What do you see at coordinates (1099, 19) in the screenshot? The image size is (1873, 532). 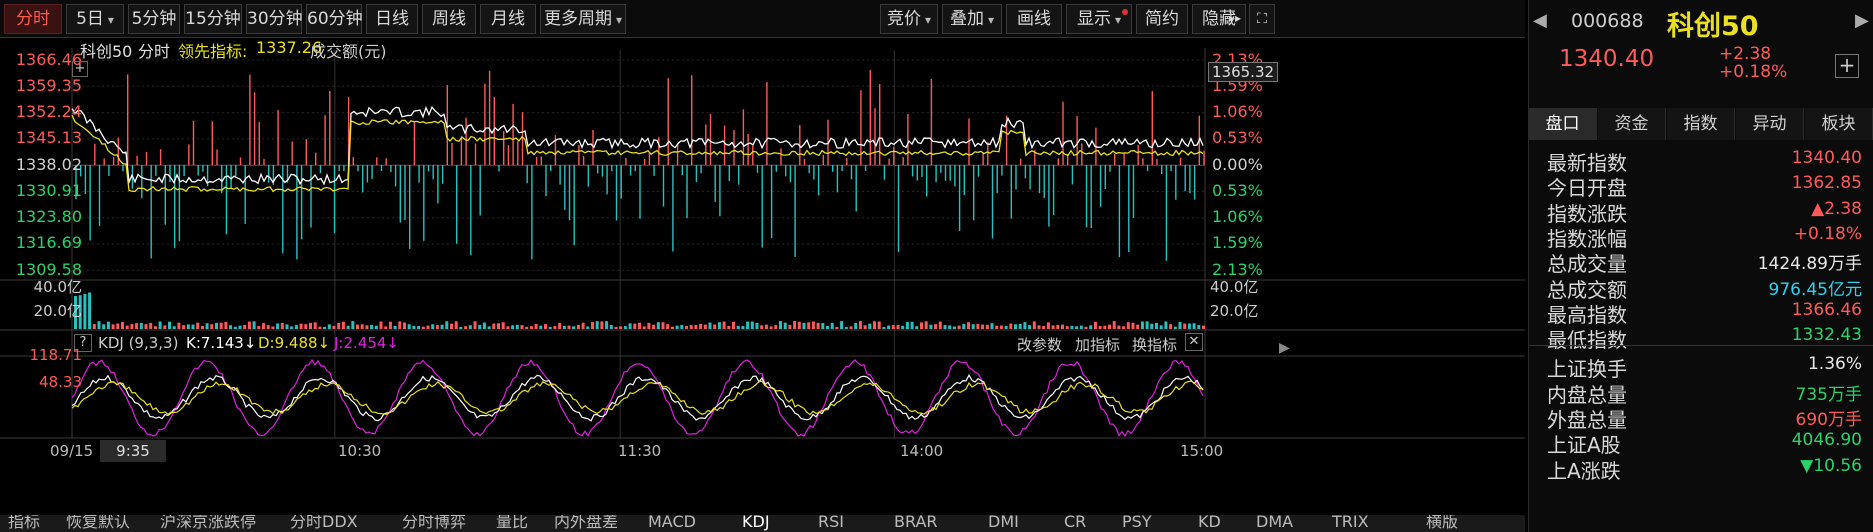 I see `display-dropdown: 显示` at bounding box center [1099, 19].